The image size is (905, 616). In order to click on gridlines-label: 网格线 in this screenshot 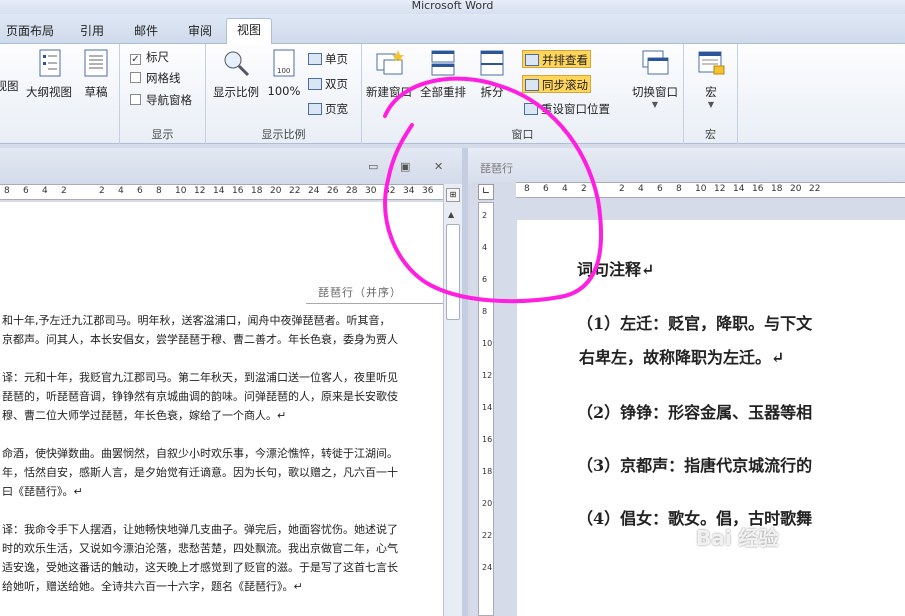, I will do `click(163, 78)`.